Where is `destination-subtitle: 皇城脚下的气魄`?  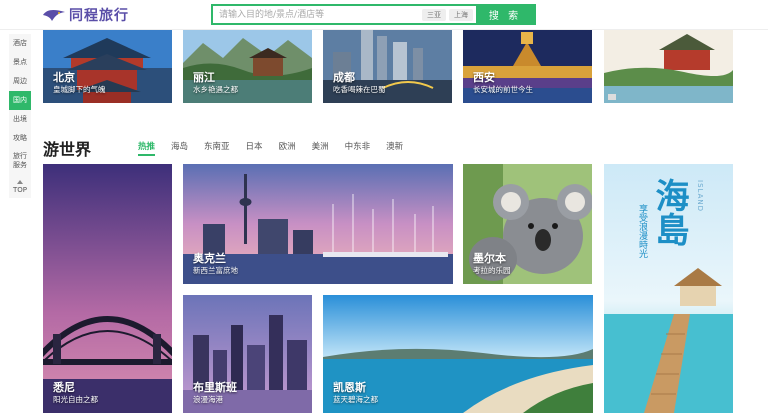 destination-subtitle: 皇城脚下的气魄 is located at coordinates (79, 89).